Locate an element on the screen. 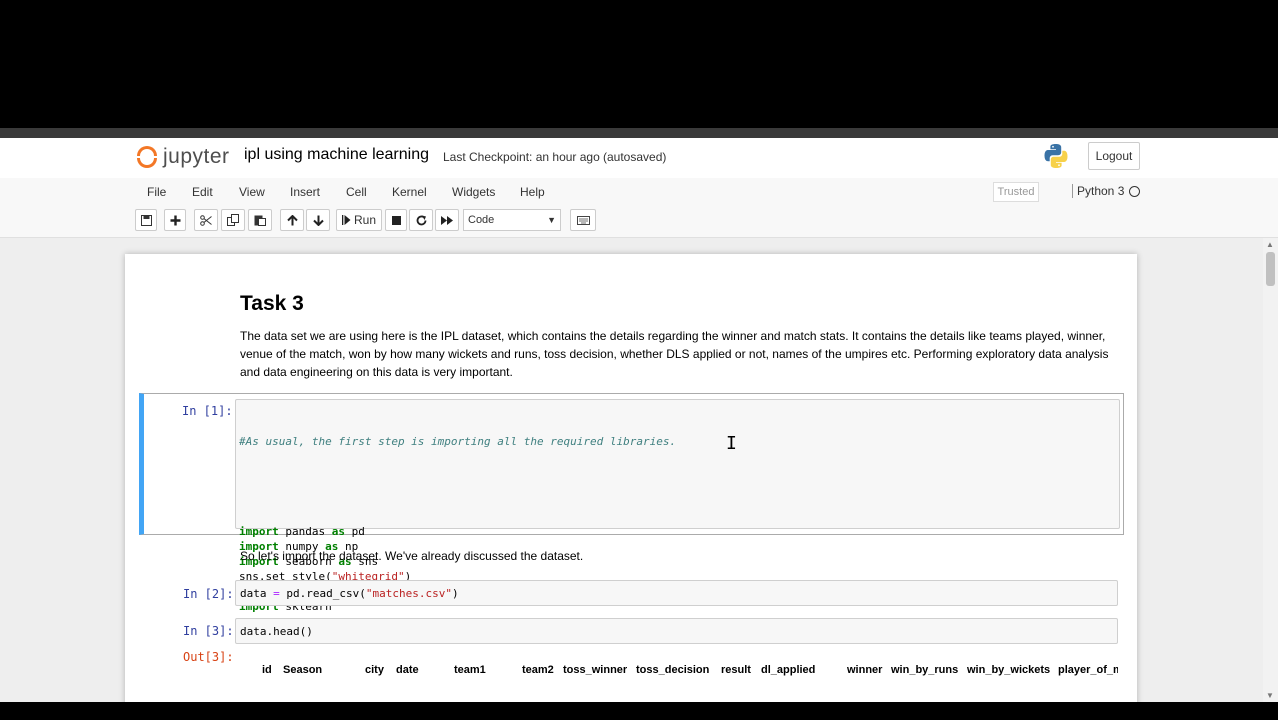 This screenshot has height=720, width=1278. run-button-label: Run is located at coordinates (364, 220).